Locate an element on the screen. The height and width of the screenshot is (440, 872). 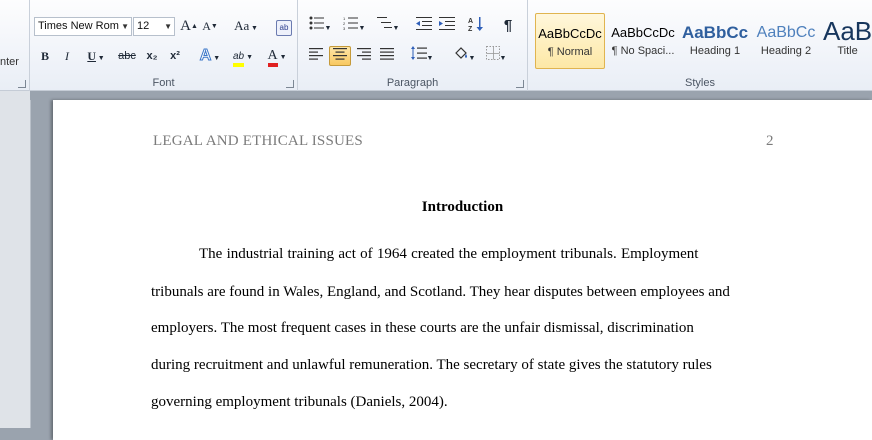
text-effects-button: A ▼ is located at coordinates (210, 56).